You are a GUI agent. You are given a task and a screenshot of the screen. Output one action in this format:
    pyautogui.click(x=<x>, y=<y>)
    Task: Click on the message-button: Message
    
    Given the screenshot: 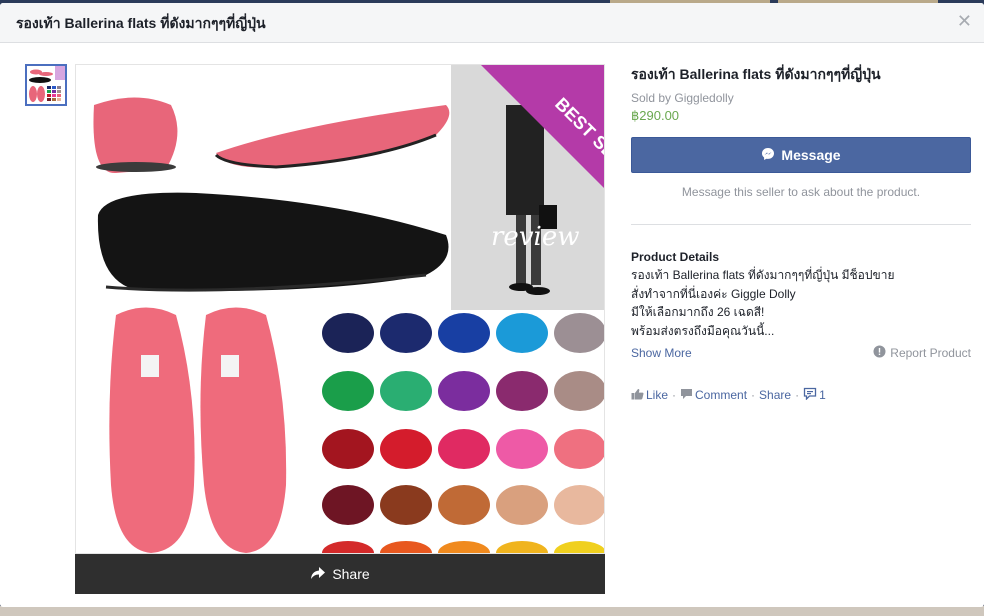 What is the action you would take?
    pyautogui.click(x=801, y=155)
    